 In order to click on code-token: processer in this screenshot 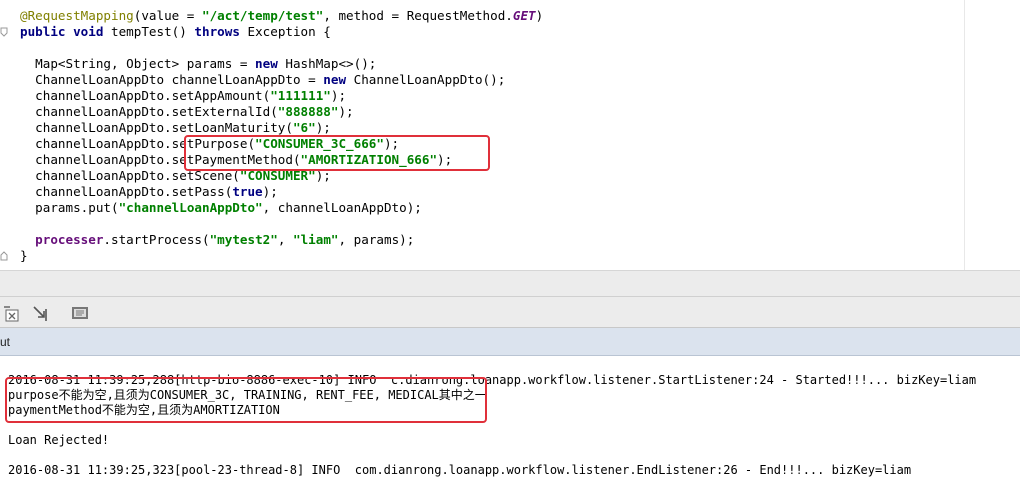, I will do `click(69, 239)`.